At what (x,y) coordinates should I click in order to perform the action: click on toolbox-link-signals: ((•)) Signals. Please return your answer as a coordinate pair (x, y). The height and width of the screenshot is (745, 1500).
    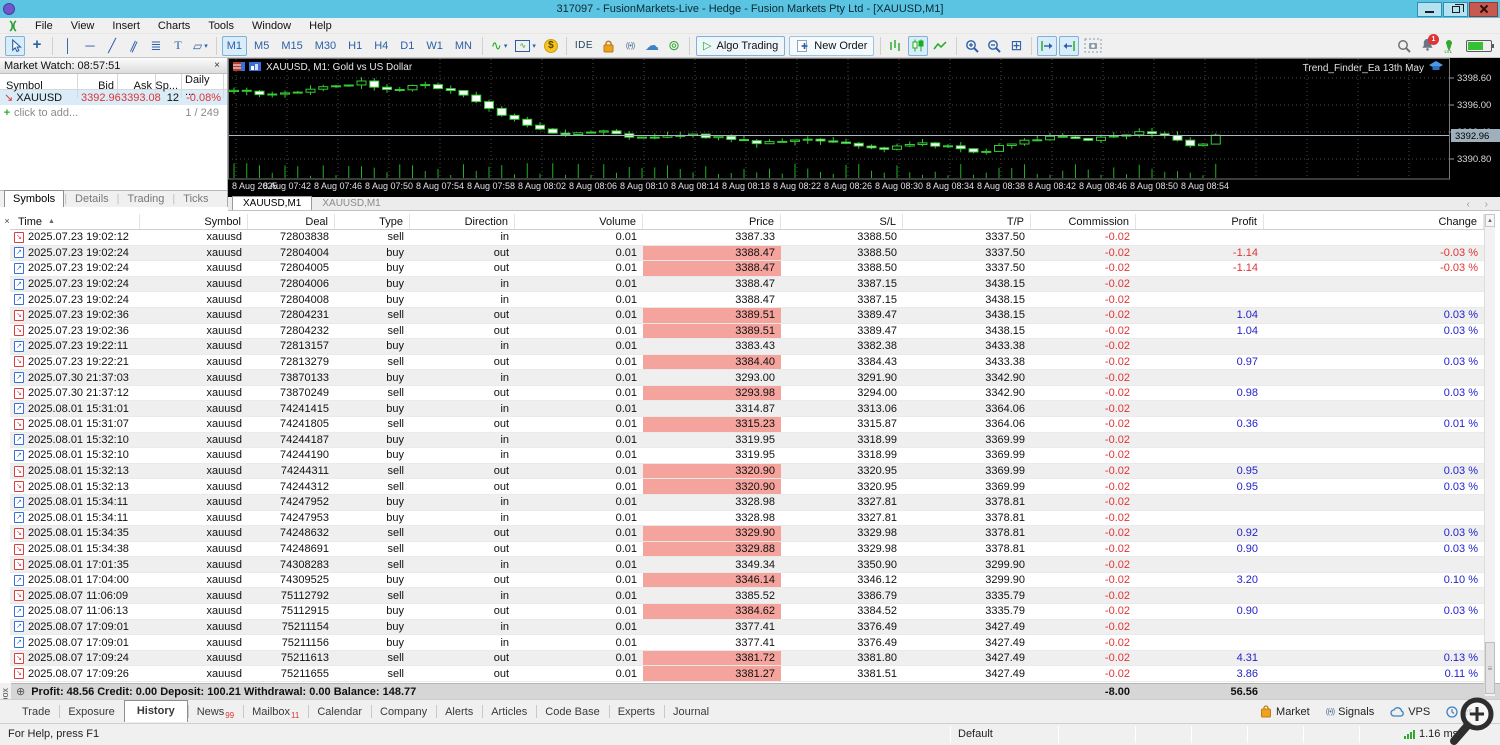
    Looking at the image, I should click on (1350, 712).